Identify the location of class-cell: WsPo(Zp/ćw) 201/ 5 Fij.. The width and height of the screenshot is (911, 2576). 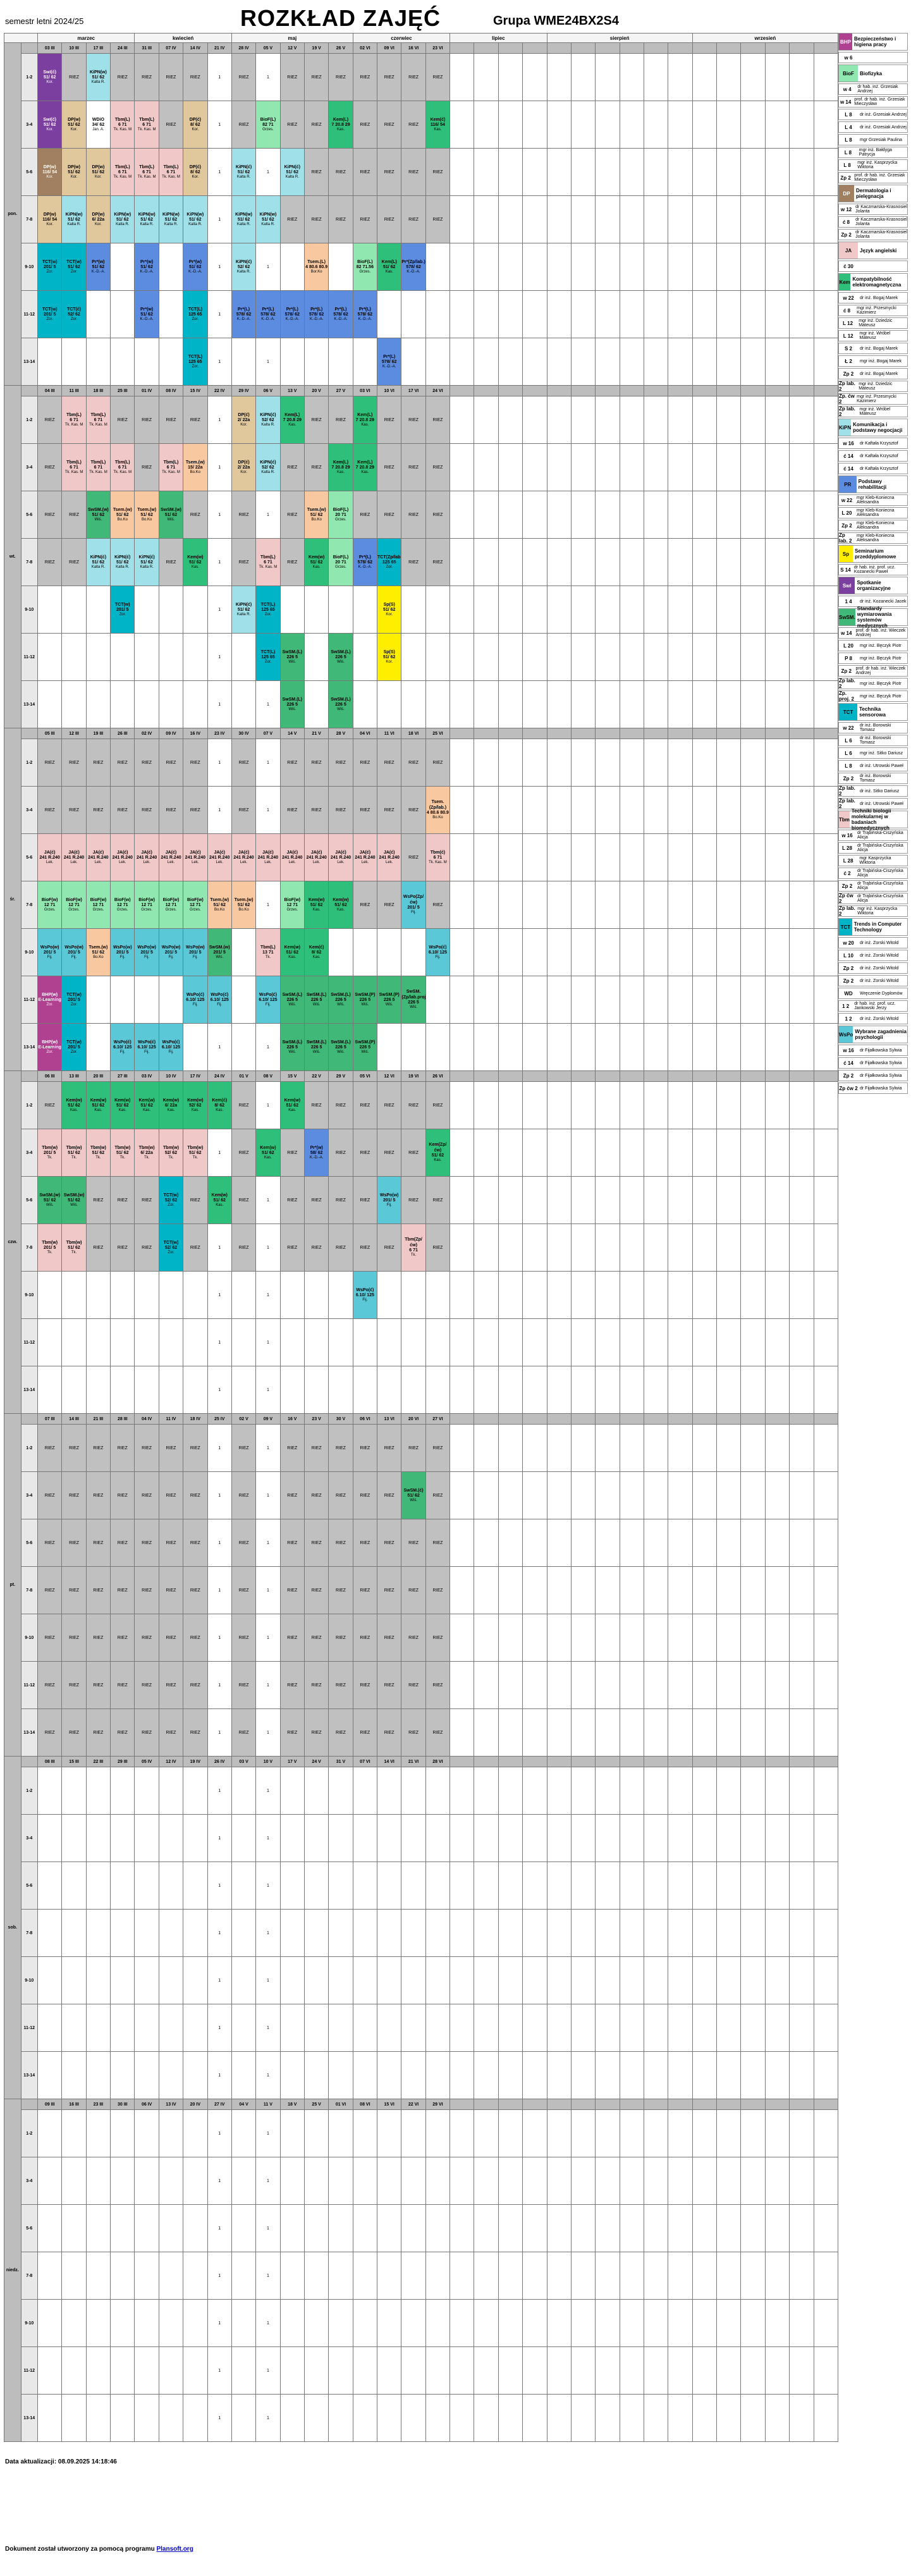
(414, 905).